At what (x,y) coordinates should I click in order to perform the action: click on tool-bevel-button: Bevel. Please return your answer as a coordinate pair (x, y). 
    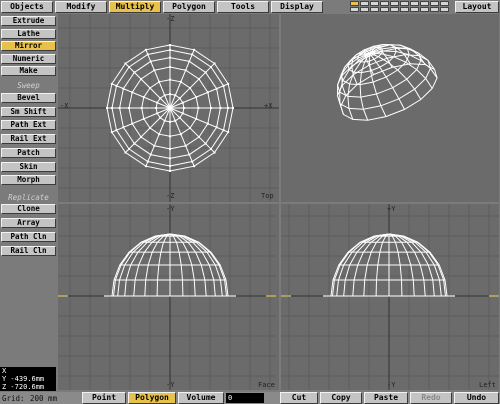
    Looking at the image, I should click on (28, 98).